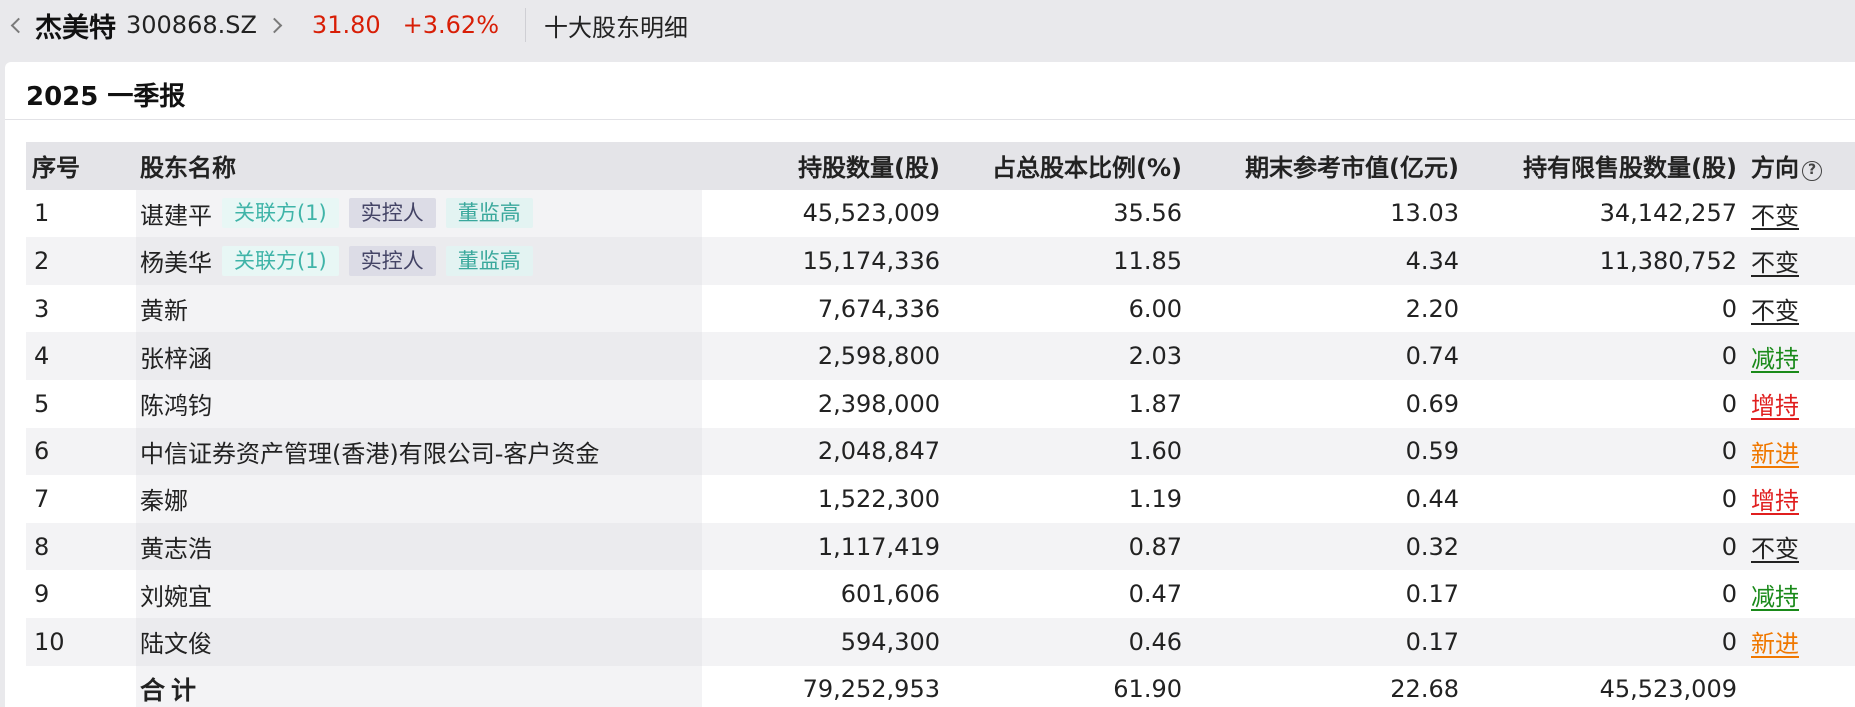 This screenshot has width=1855, height=707. Describe the element at coordinates (419, 403) in the screenshot. I see `holder-name-cell: 陈鸿钧` at that location.